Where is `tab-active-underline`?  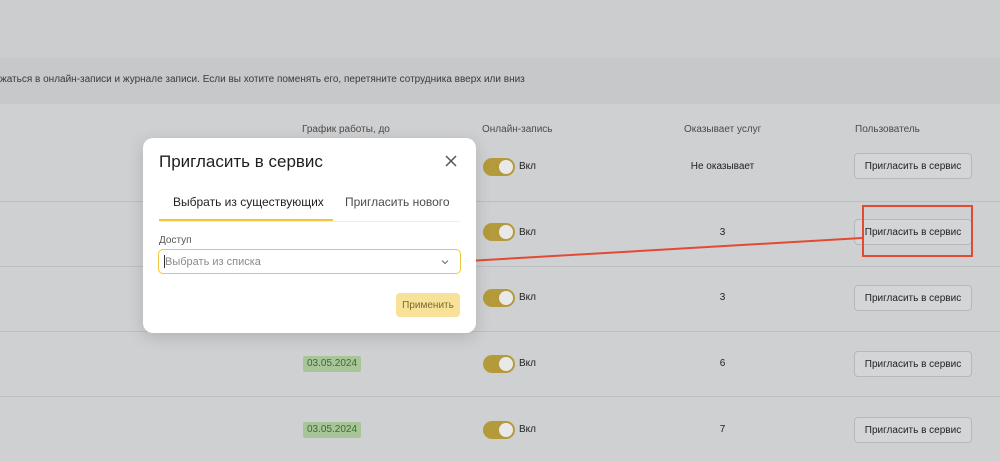
tab-active-underline is located at coordinates (246, 220).